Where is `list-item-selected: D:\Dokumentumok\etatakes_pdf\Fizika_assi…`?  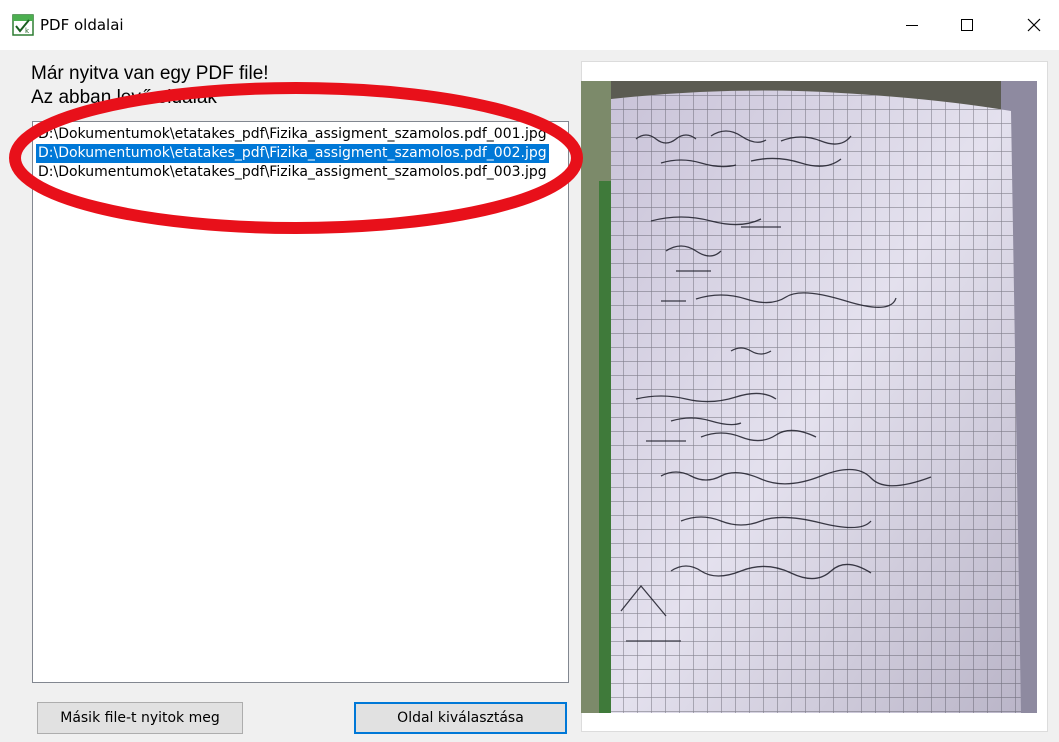 list-item-selected: D:\Dokumentumok\etatakes_pdf\Fizika_assi… is located at coordinates (292, 153).